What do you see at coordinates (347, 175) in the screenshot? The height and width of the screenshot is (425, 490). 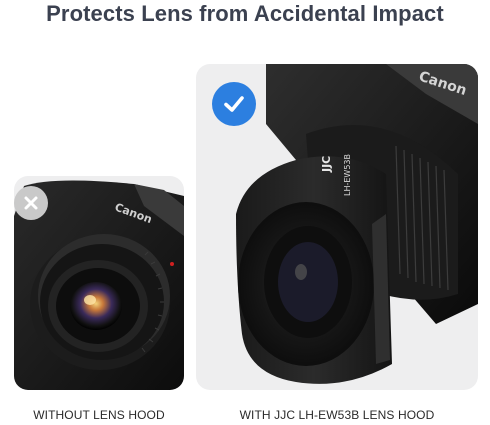 I see `hood-model-label: LH-EW53B` at bounding box center [347, 175].